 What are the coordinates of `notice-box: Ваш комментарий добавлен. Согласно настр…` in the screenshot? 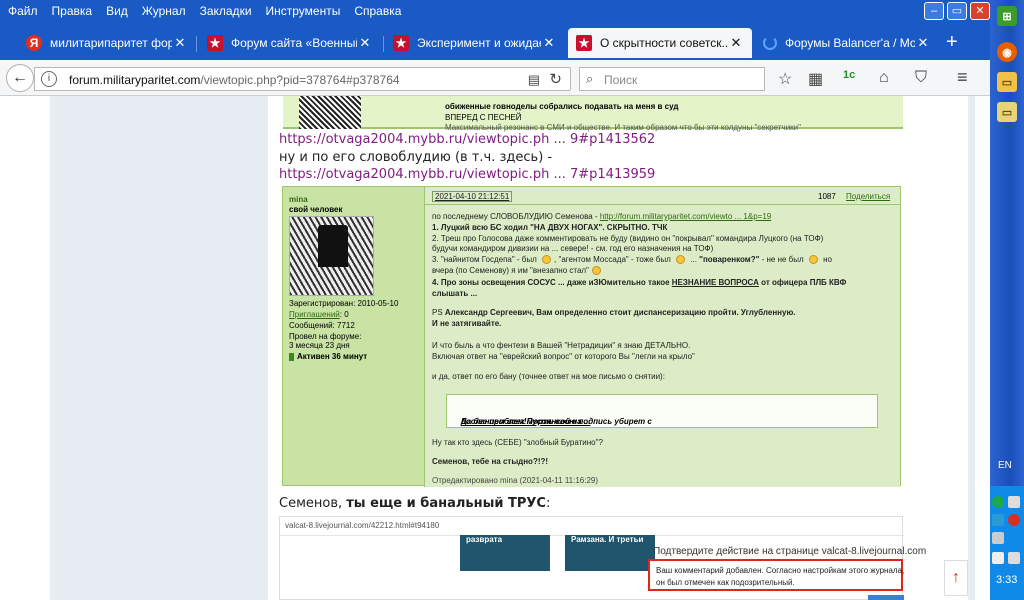 It's located at (776, 575).